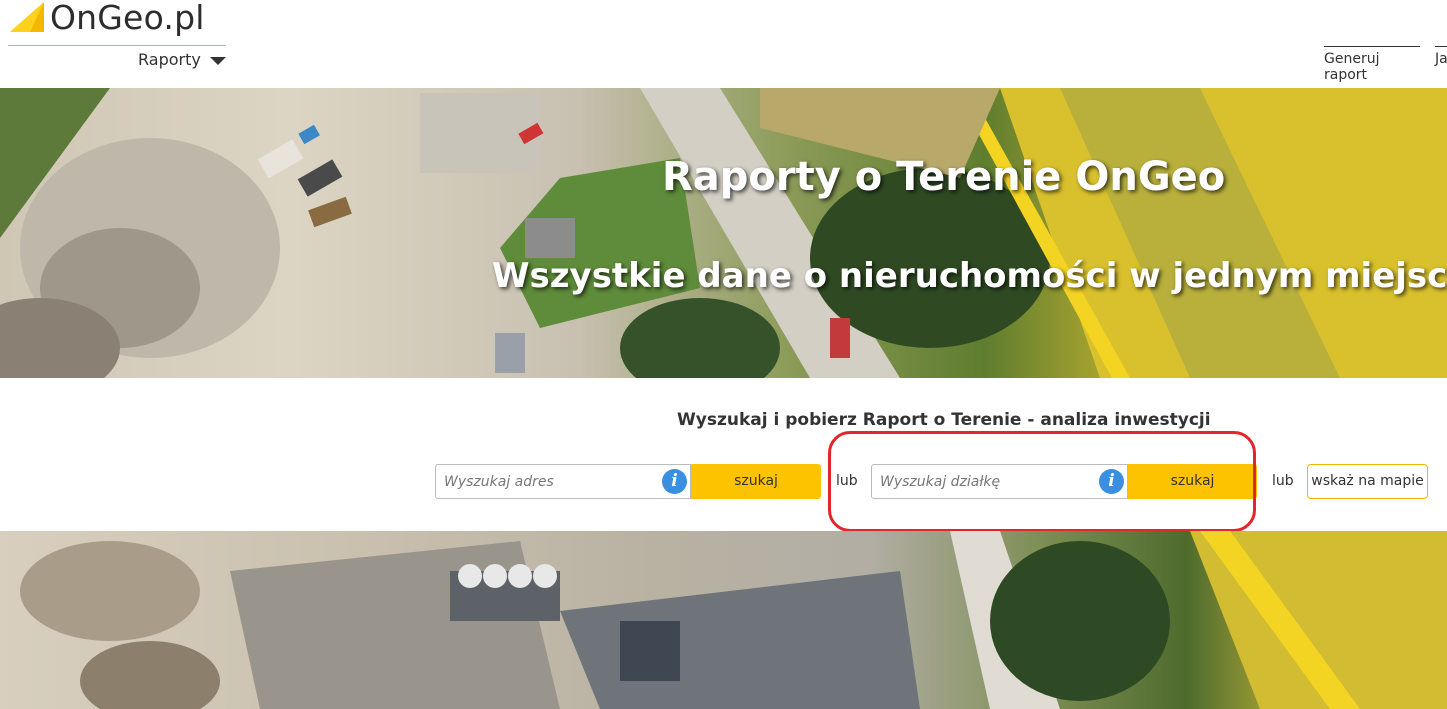 This screenshot has width=1447, height=709. What do you see at coordinates (944, 177) in the screenshot?
I see `hero-title: Raporty o Terenie OnGeo` at bounding box center [944, 177].